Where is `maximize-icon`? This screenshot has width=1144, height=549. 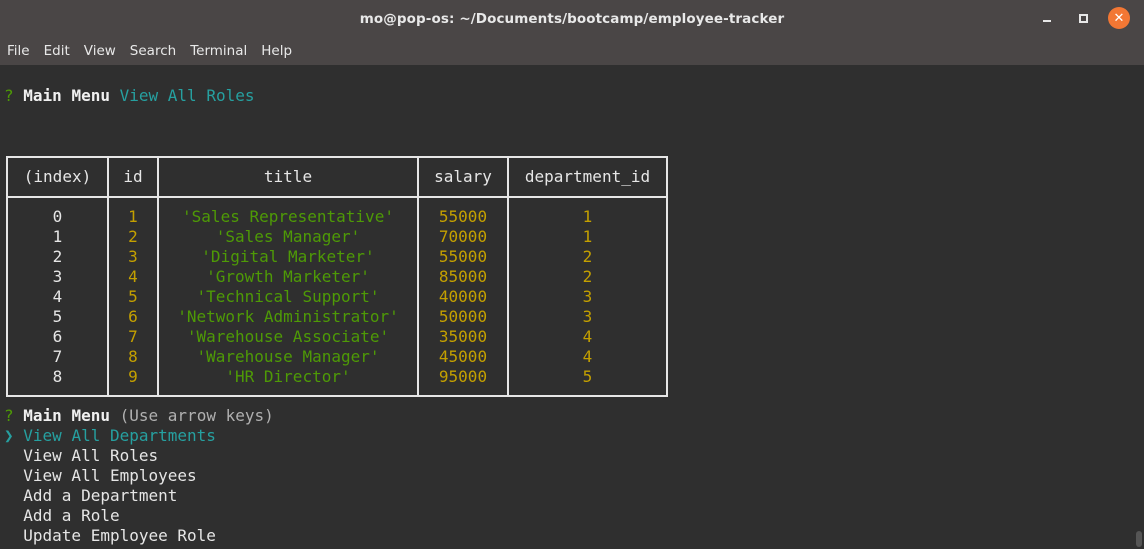
maximize-icon is located at coordinates (1083, 18).